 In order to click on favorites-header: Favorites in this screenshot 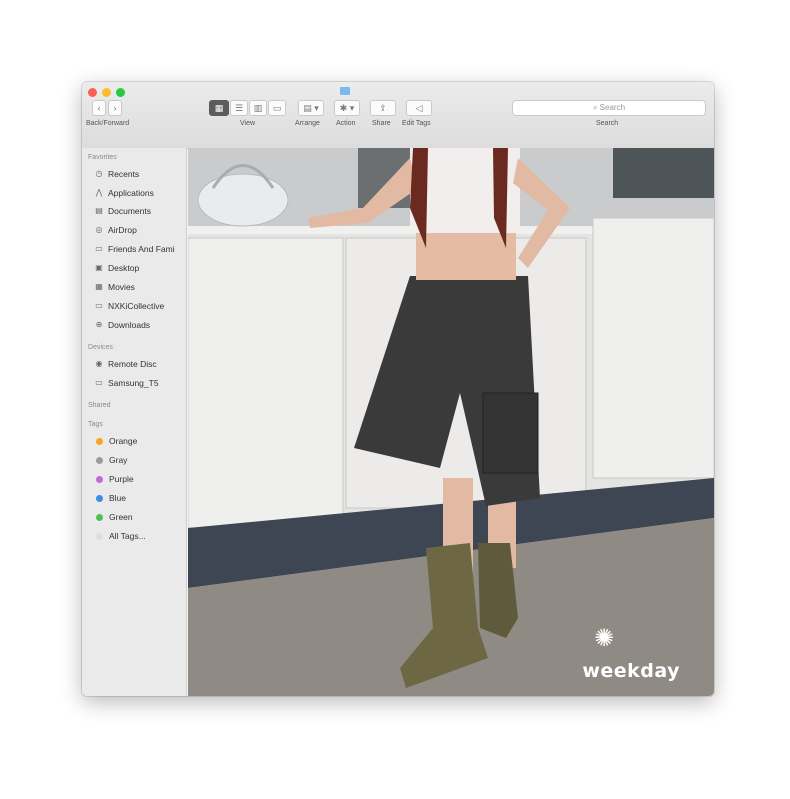, I will do `click(102, 157)`.